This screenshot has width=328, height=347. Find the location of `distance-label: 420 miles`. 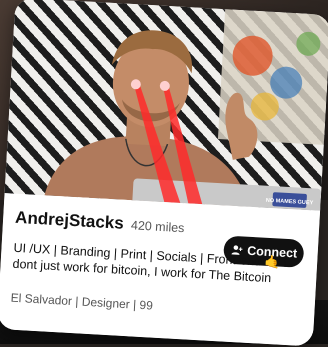

distance-label: 420 miles is located at coordinates (157, 227).